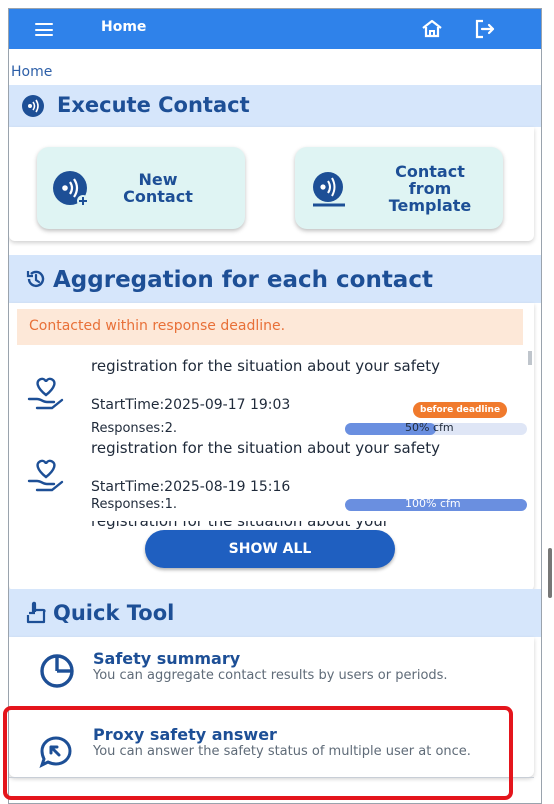 Image resolution: width=554 pixels, height=804 pixels. Describe the element at coordinates (134, 504) in the screenshot. I see `item-responses: Responses:1.` at that location.